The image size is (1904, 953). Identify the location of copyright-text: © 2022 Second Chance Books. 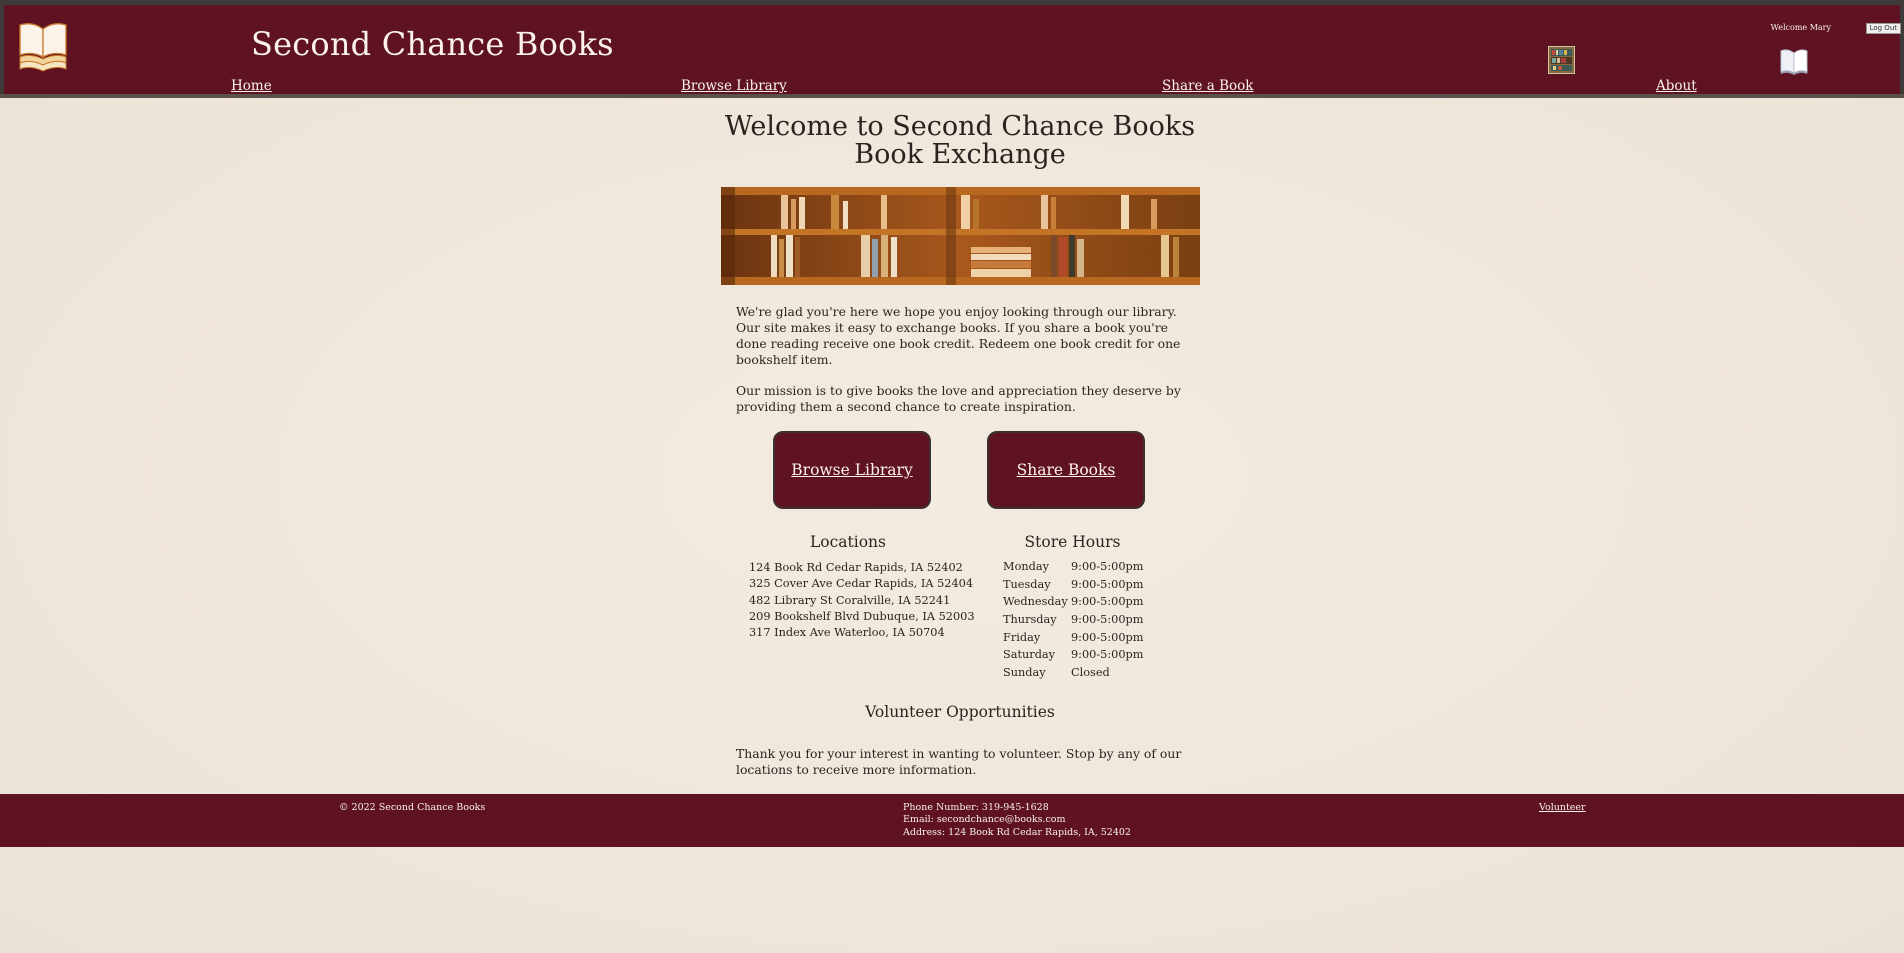
(412, 807).